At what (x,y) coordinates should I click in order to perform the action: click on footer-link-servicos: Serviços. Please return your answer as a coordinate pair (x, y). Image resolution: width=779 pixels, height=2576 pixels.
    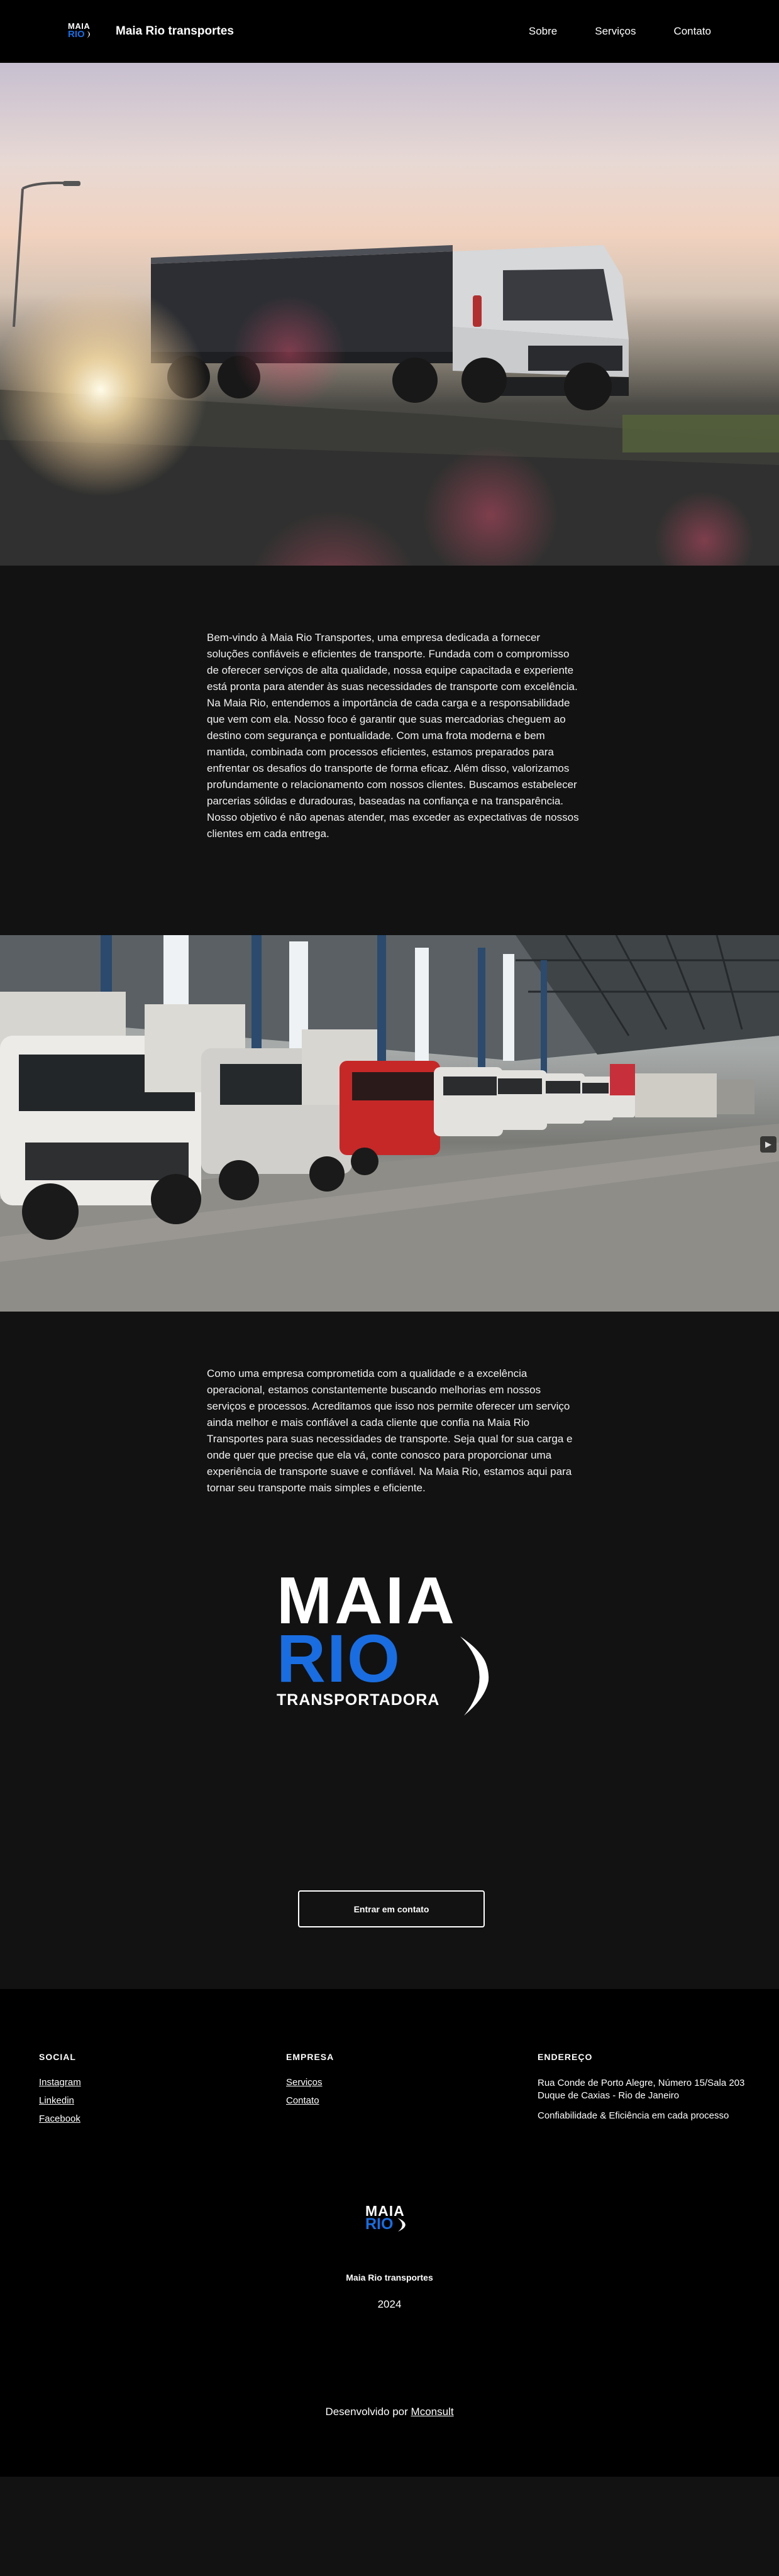
    Looking at the image, I should click on (310, 2082).